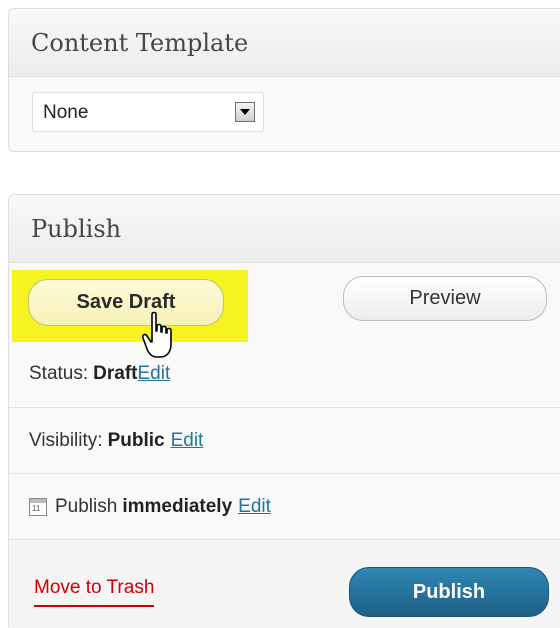 The width and height of the screenshot is (560, 628). Describe the element at coordinates (284, 506) in the screenshot. I see `schedule-row: 11 Publish immediately Edit` at that location.